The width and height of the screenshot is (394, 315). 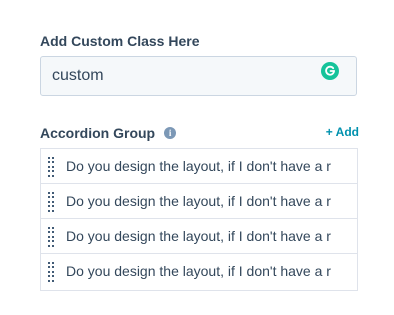 I want to click on accordion-group-title: Accordion Group, so click(x=98, y=133).